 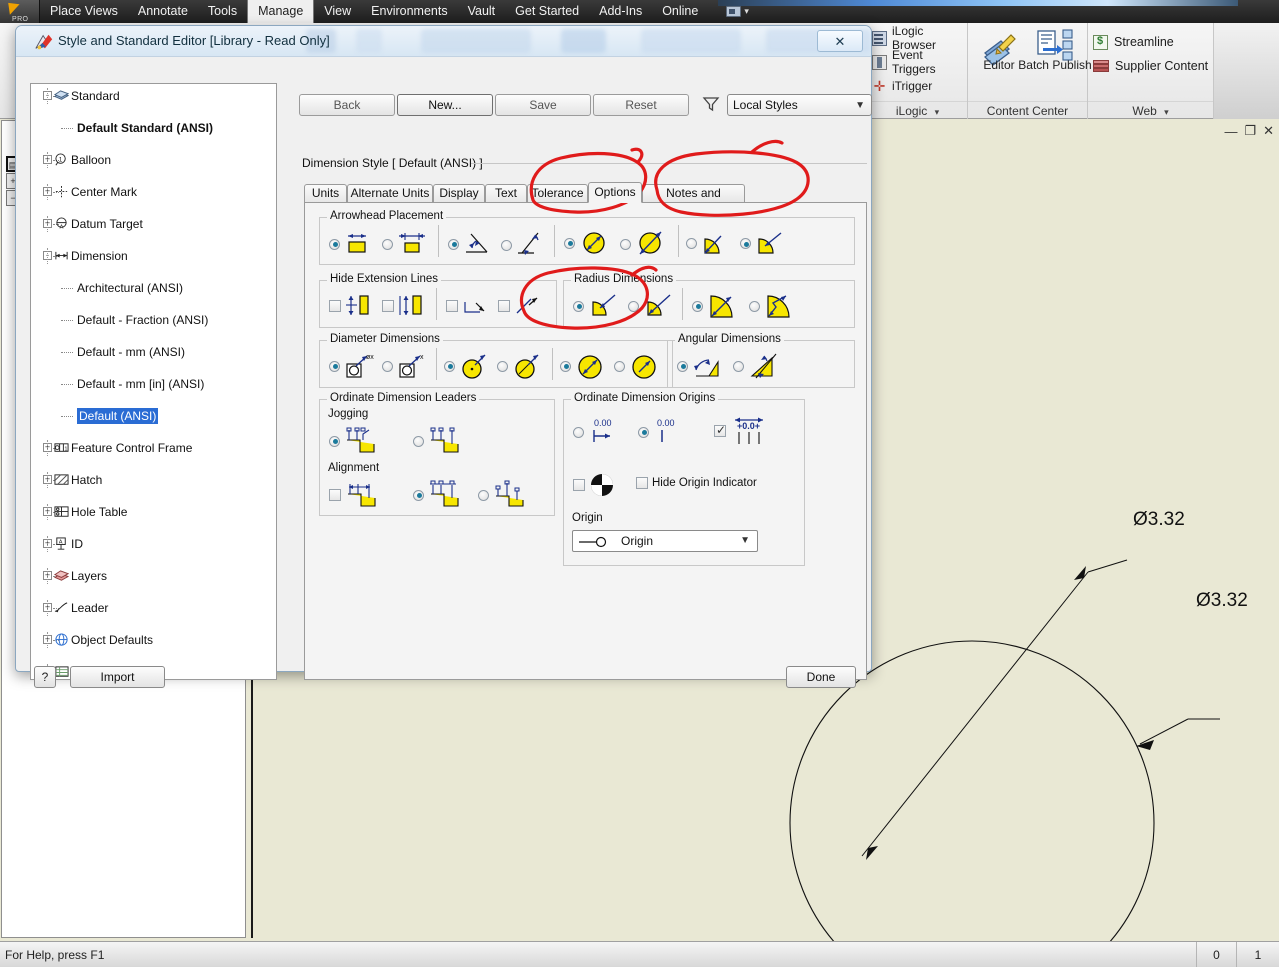 What do you see at coordinates (153, 224) in the screenshot?
I see `tree-item-datum-target: + A Datum Target` at bounding box center [153, 224].